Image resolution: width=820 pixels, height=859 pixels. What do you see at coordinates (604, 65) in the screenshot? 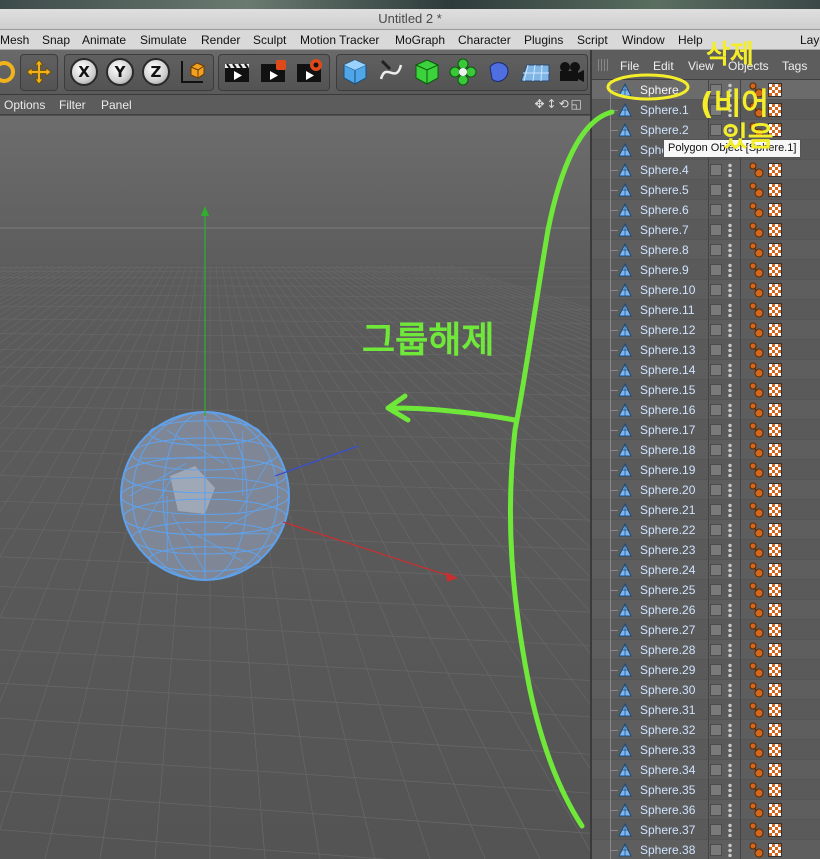
I see `panel-grip-icon` at bounding box center [604, 65].